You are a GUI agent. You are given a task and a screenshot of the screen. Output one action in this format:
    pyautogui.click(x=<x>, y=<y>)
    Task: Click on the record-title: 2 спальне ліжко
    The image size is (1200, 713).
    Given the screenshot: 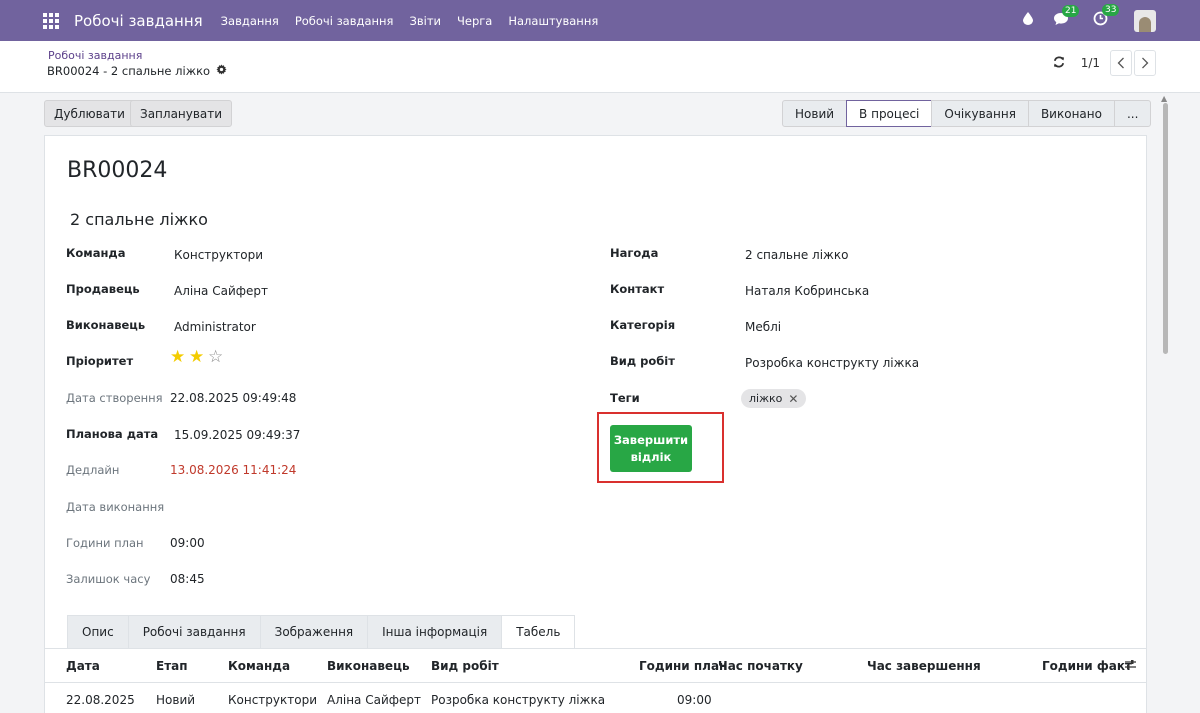 What is the action you would take?
    pyautogui.click(x=139, y=219)
    